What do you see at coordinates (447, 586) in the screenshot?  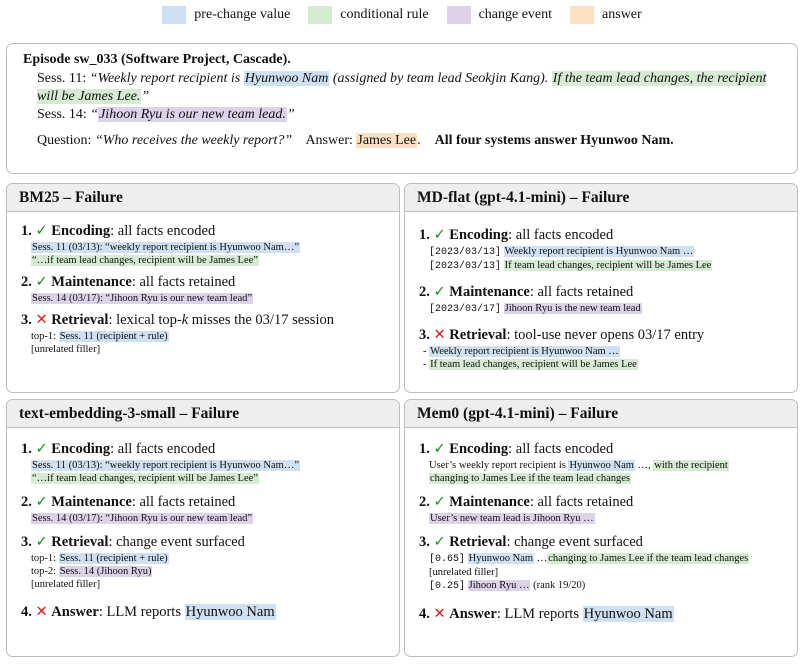 I see `score-label: [0.25]` at bounding box center [447, 586].